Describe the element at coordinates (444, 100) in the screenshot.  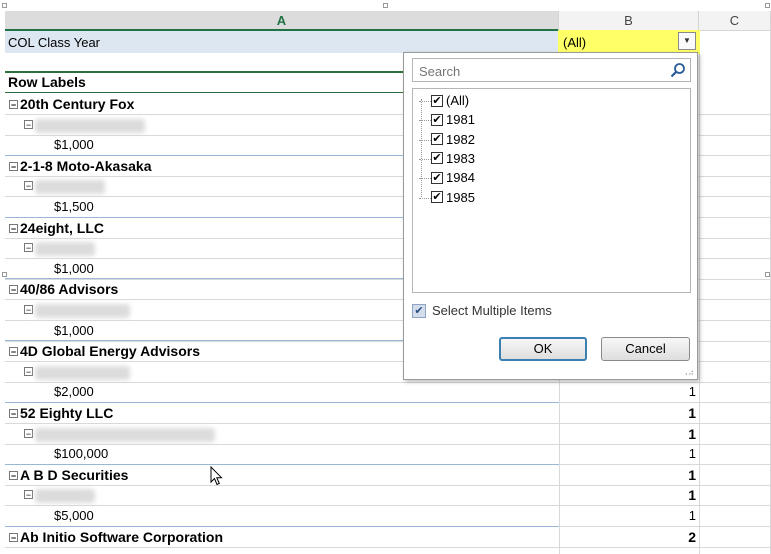
I see `filter-item: ✔ (All)` at that location.